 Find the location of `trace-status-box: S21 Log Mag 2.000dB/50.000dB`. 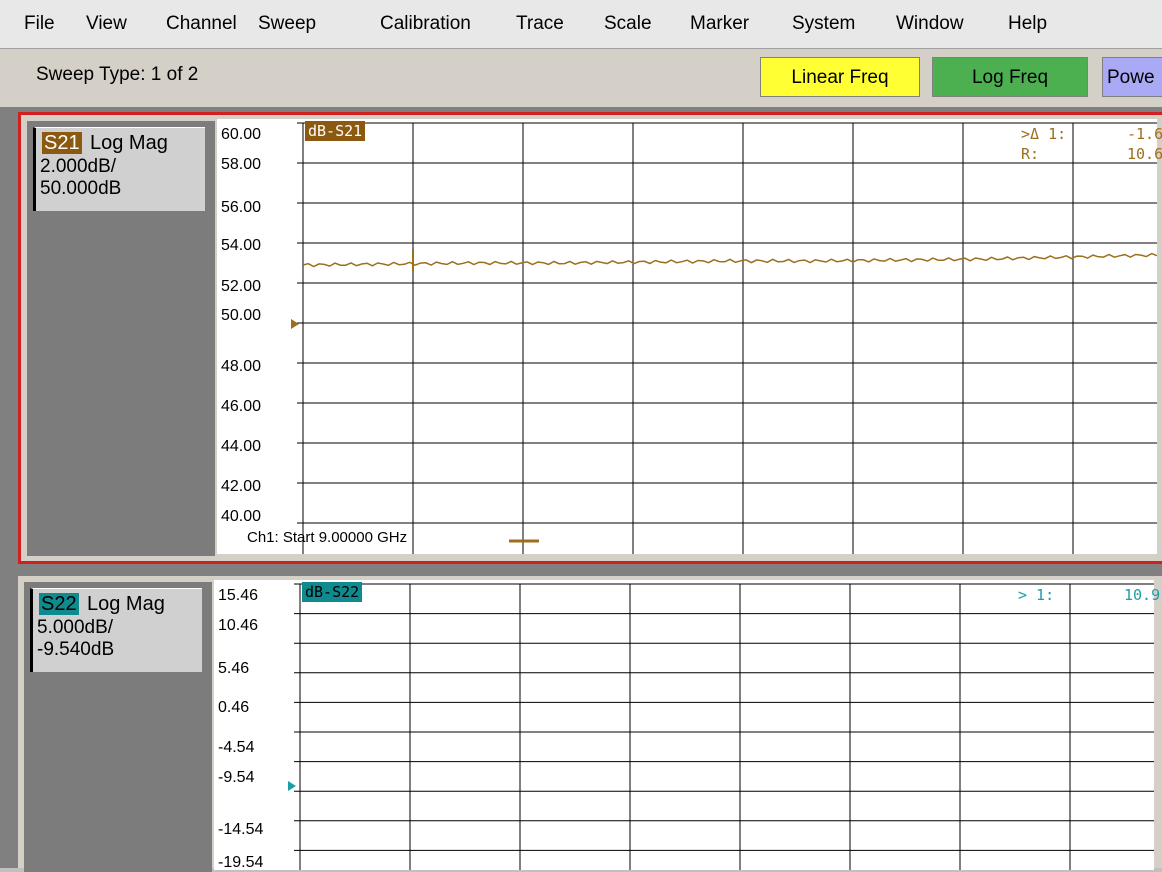

trace-status-box: S21 Log Mag 2.000dB/50.000dB is located at coordinates (119, 169).